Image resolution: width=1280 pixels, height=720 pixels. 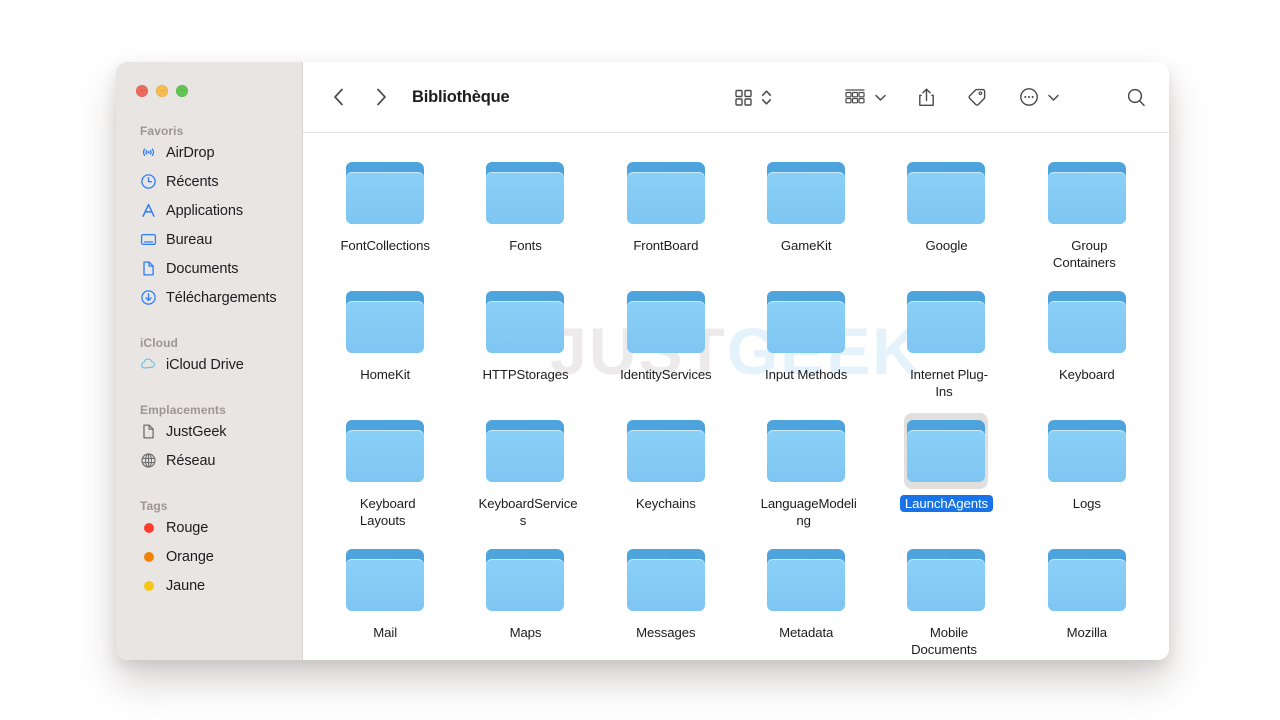 I want to click on desktop-icon, so click(x=148, y=239).